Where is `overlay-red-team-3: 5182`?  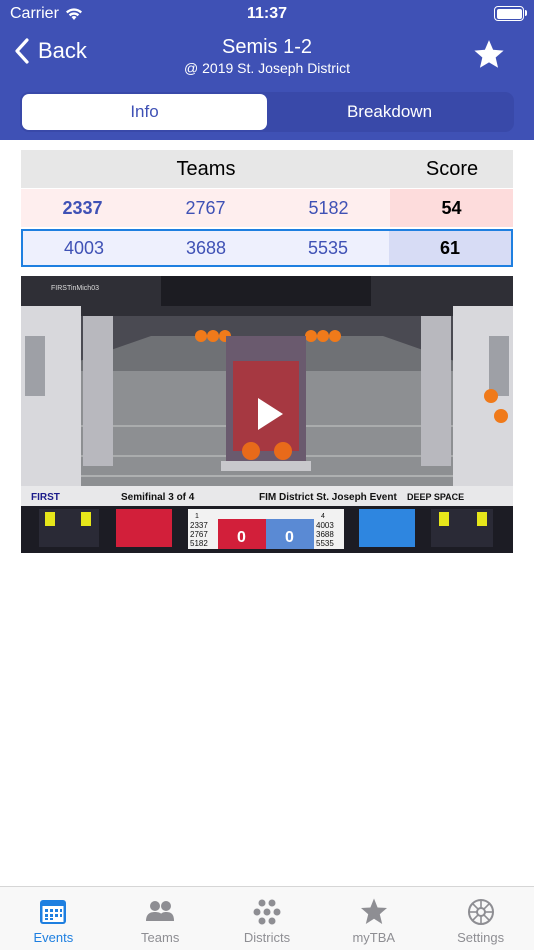
overlay-red-team-3: 5182 is located at coordinates (199, 543).